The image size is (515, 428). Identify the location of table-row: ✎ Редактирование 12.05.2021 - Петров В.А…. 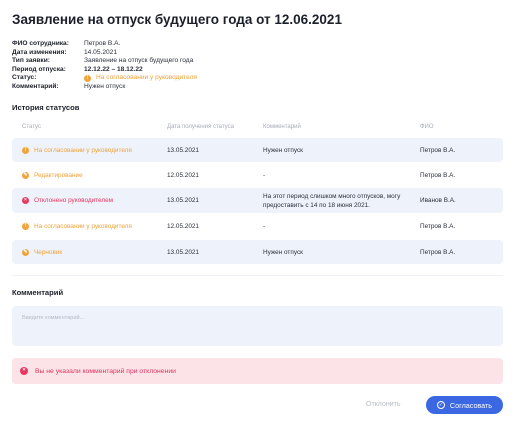
(257, 175).